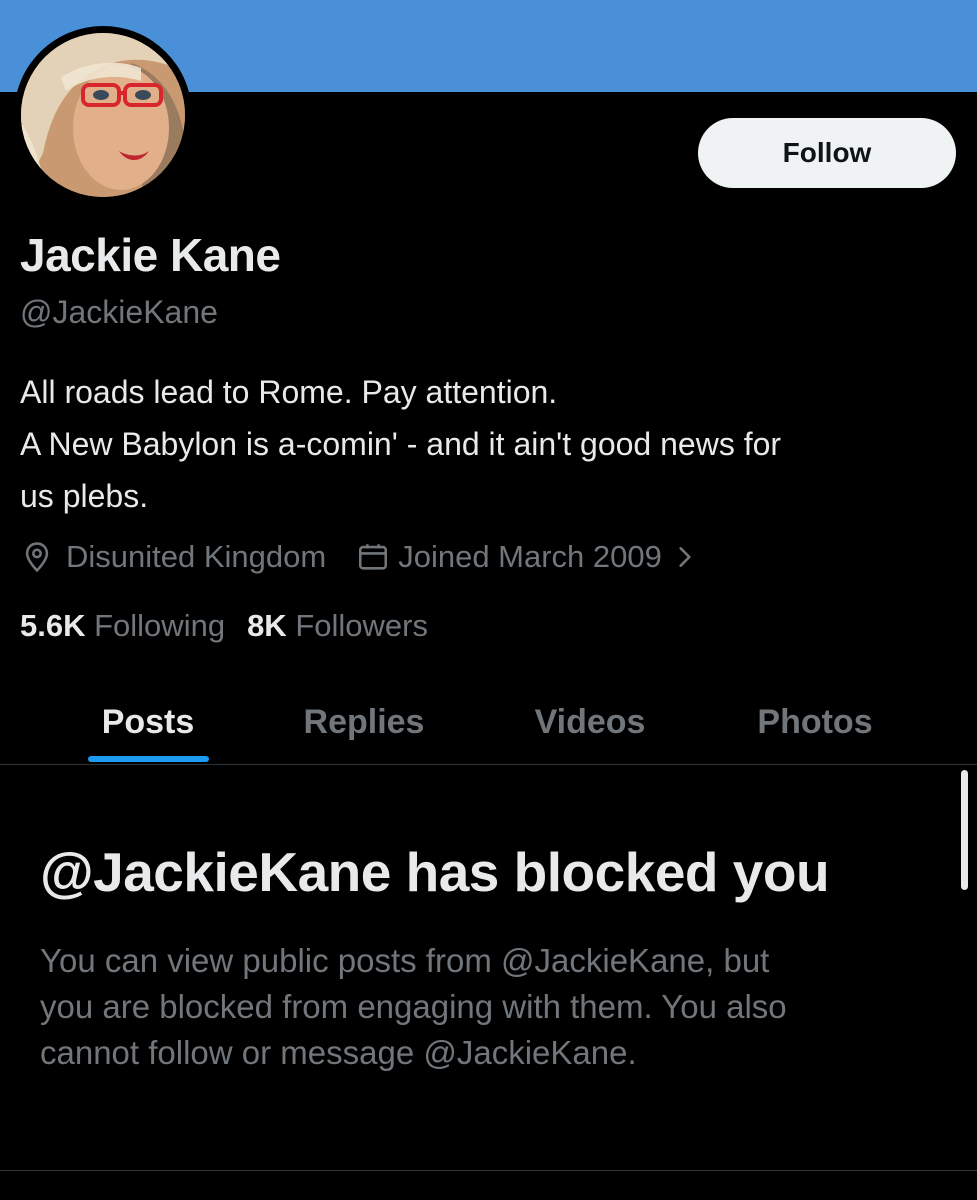  I want to click on avatar-portrait-icon, so click(103, 115).